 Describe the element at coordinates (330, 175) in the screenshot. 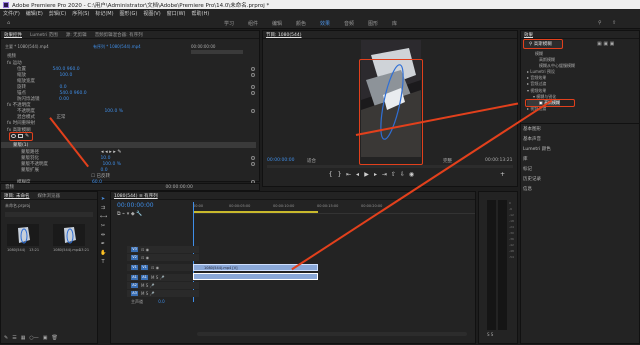

I see `mark-in-icon: {` at that location.